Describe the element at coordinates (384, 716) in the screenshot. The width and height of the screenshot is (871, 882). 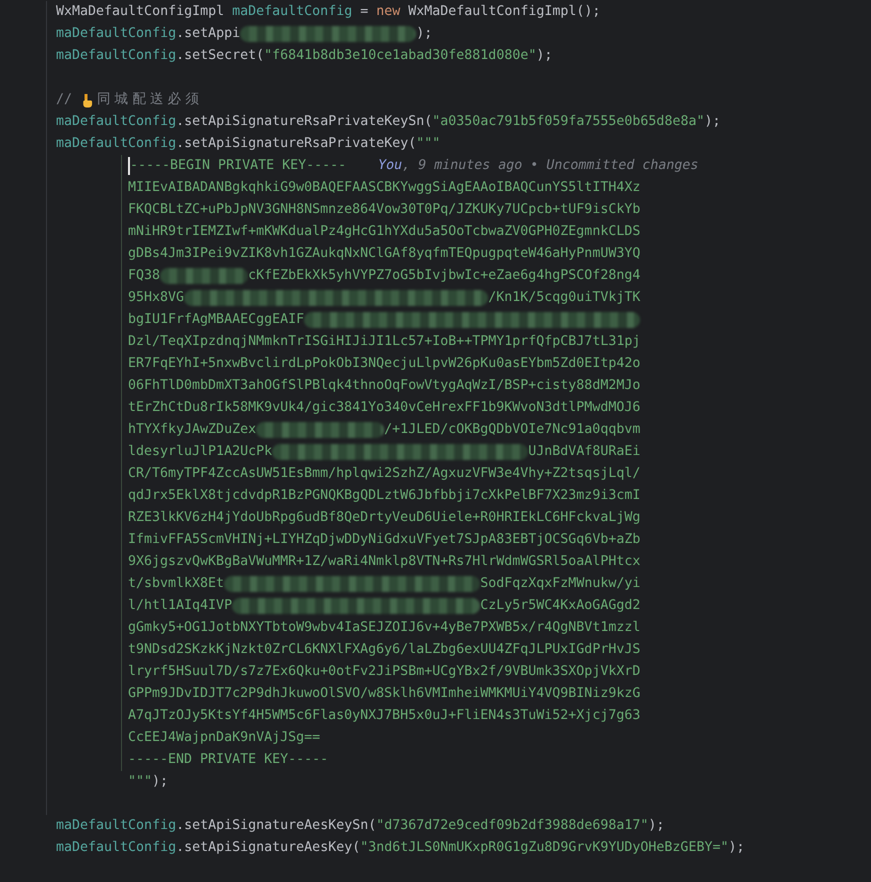
I see `code-text: A7qJTzOJy5KtsYf4H5WM5c6Flas0yNXJ7BH5x0uJ+FliEN4s3TuWi52+Xjcj7g63` at that location.